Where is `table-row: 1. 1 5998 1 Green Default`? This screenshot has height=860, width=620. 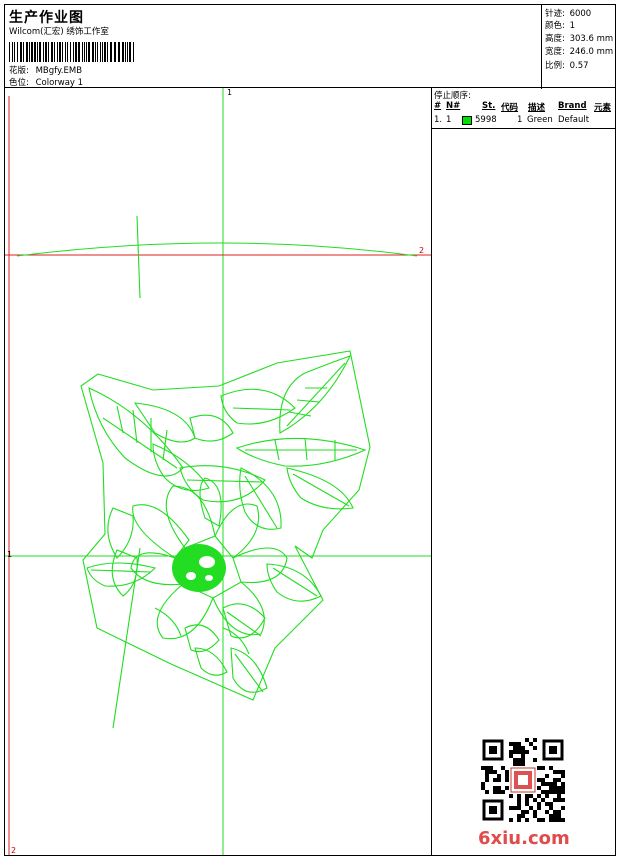 table-row: 1. 1 5998 1 Green Default is located at coordinates (523, 121).